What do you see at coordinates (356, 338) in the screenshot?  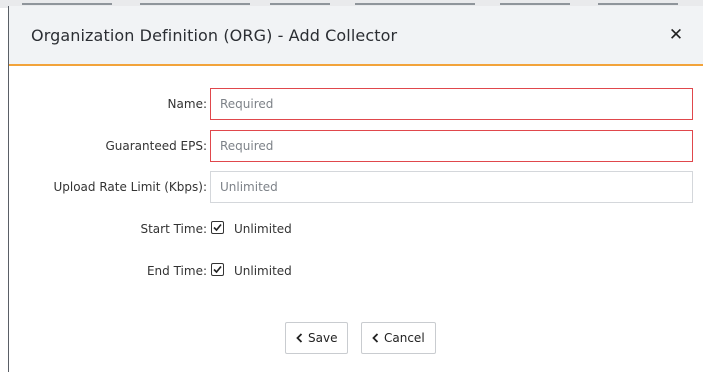 I see `dialog-actions: Save Cancel` at bounding box center [356, 338].